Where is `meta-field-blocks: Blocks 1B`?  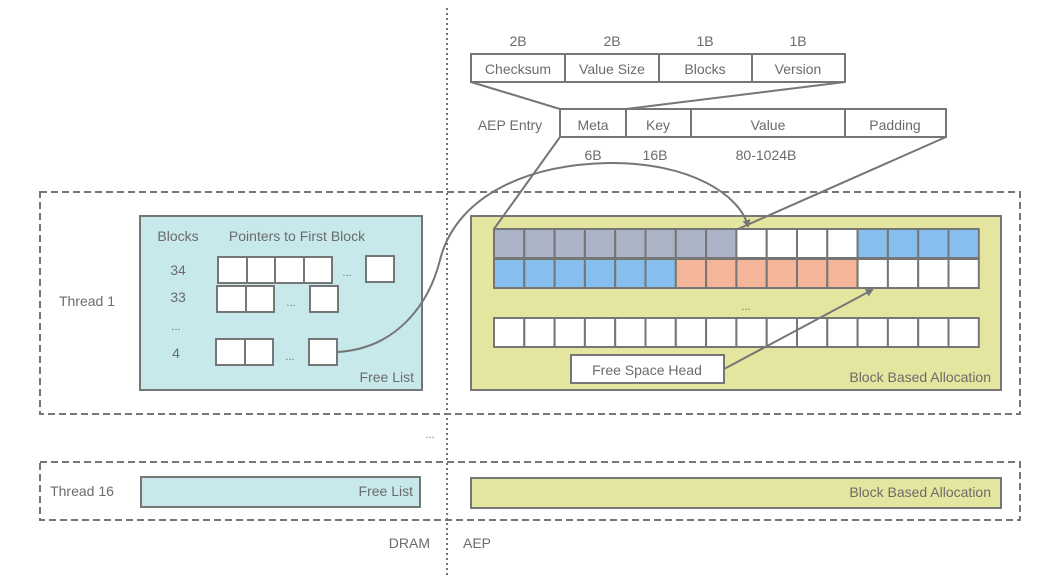 meta-field-blocks: Blocks 1B is located at coordinates (705, 58).